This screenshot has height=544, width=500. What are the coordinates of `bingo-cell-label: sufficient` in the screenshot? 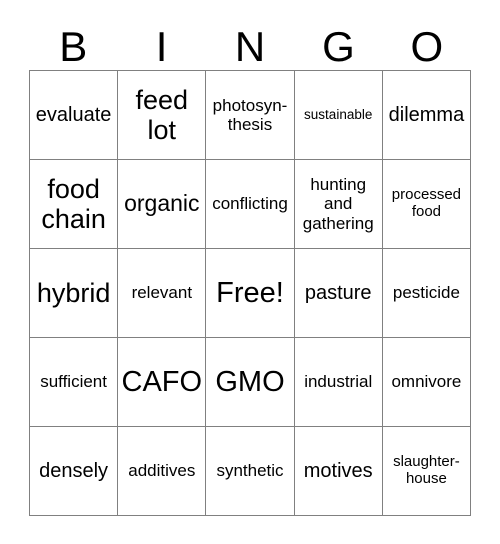 It's located at (73, 382).